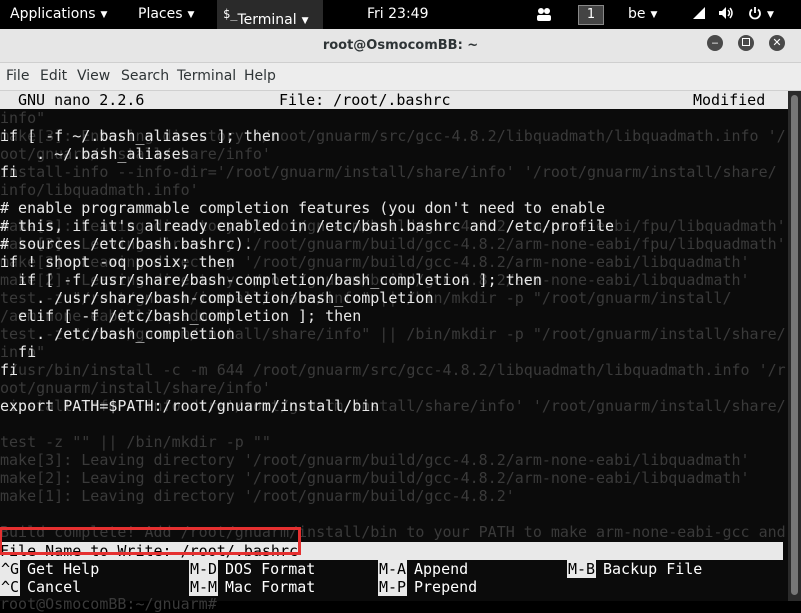  I want to click on maximize-button, so click(746, 43).